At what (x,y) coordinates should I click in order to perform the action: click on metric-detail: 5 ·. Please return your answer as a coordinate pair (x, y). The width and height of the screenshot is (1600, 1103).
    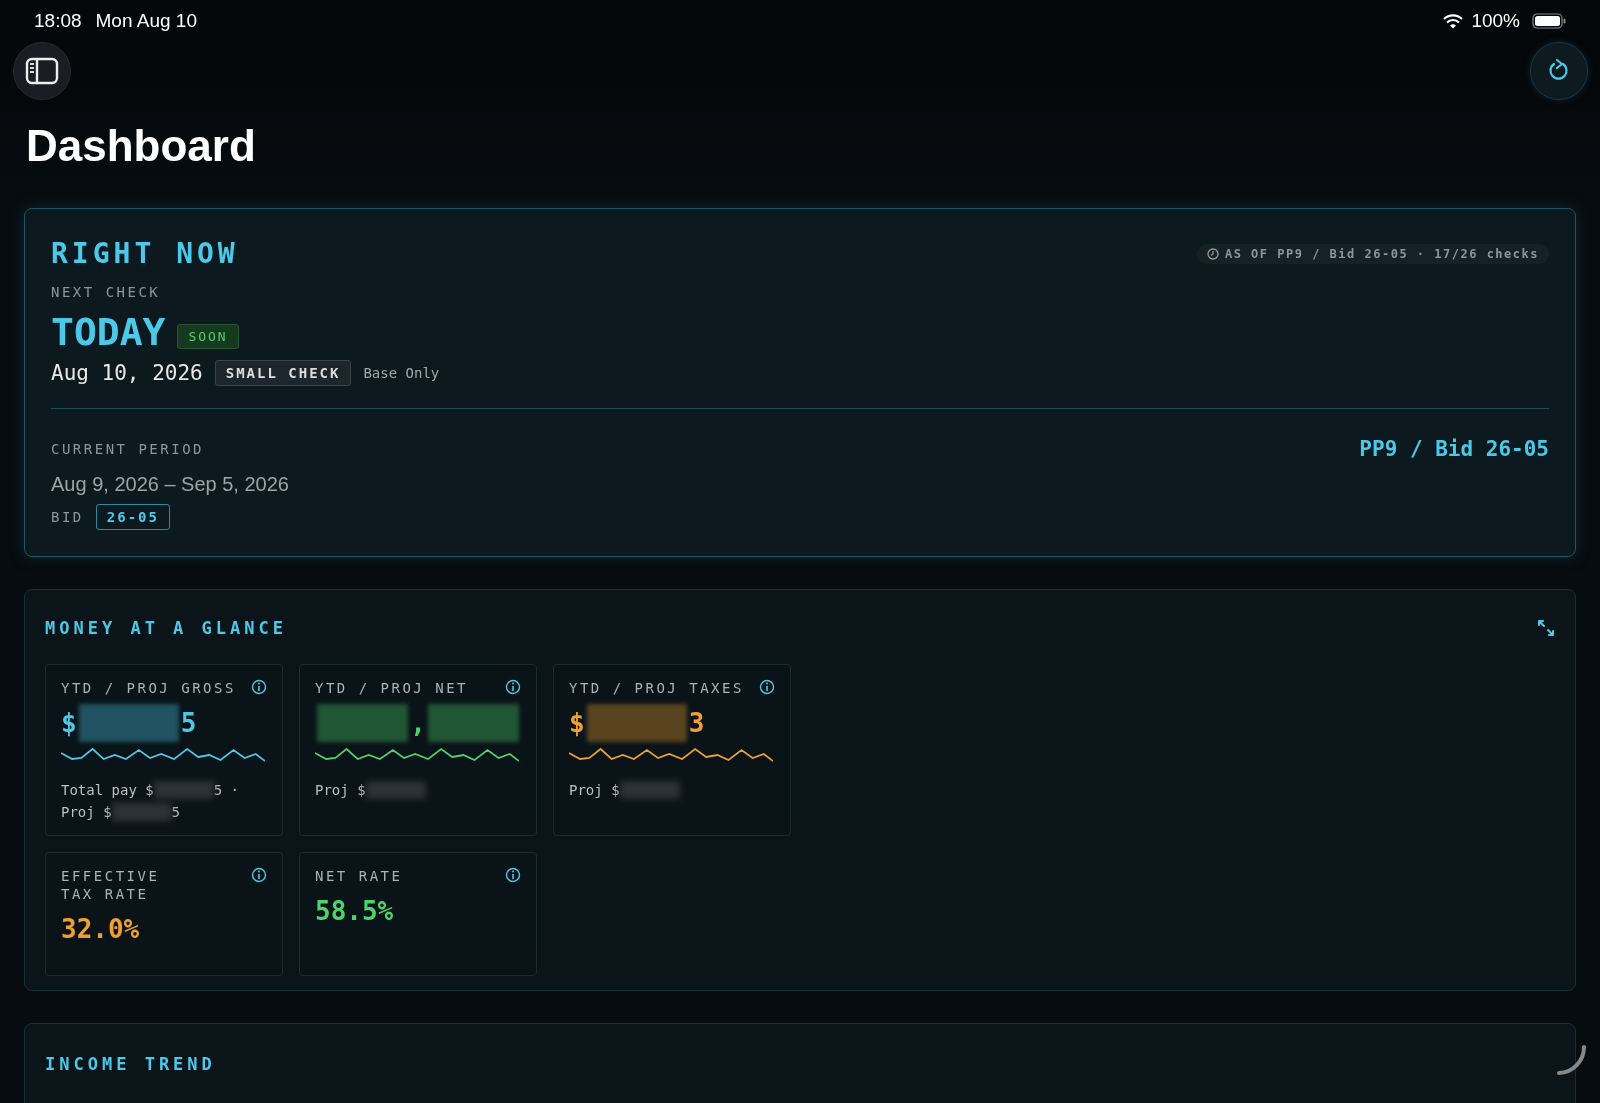
    Looking at the image, I should click on (226, 790).